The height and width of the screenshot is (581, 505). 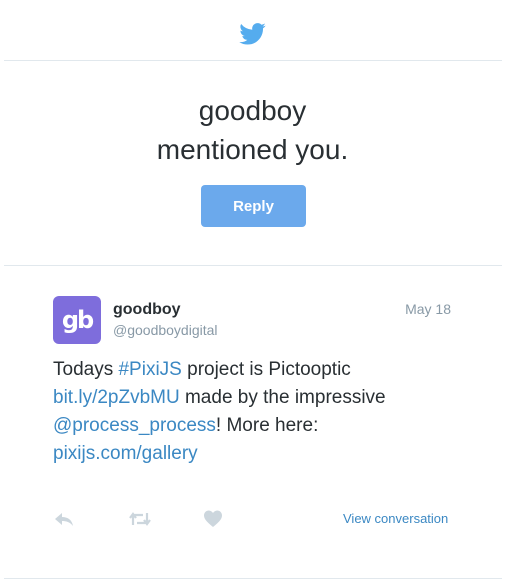 What do you see at coordinates (213, 519) in the screenshot?
I see `heart-icon` at bounding box center [213, 519].